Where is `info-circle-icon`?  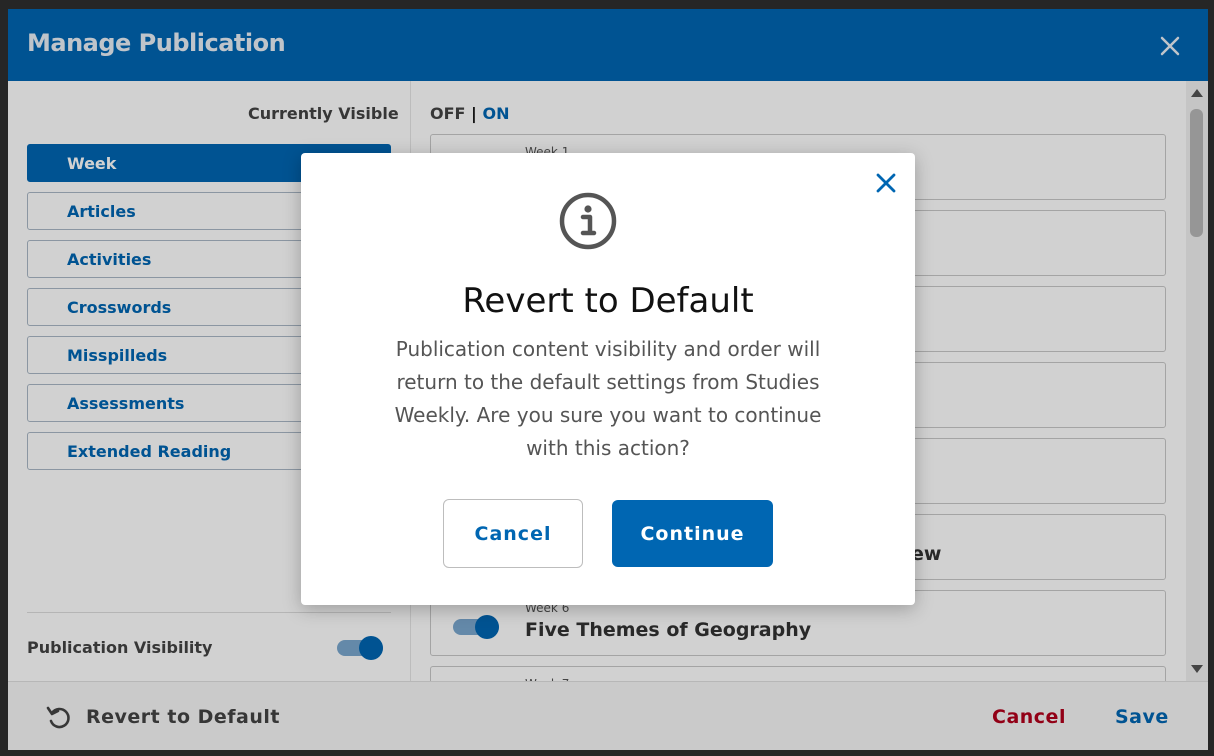 info-circle-icon is located at coordinates (588, 221).